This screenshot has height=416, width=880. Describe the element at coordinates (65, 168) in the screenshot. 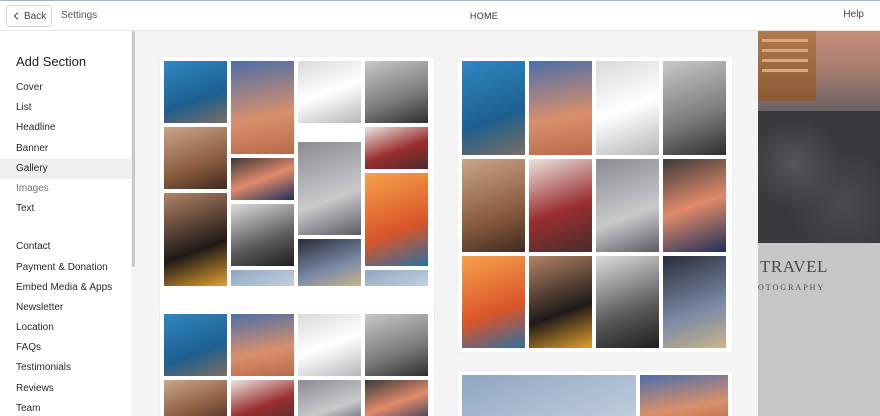

I see `sidebar-item-gallery: Gallery` at that location.